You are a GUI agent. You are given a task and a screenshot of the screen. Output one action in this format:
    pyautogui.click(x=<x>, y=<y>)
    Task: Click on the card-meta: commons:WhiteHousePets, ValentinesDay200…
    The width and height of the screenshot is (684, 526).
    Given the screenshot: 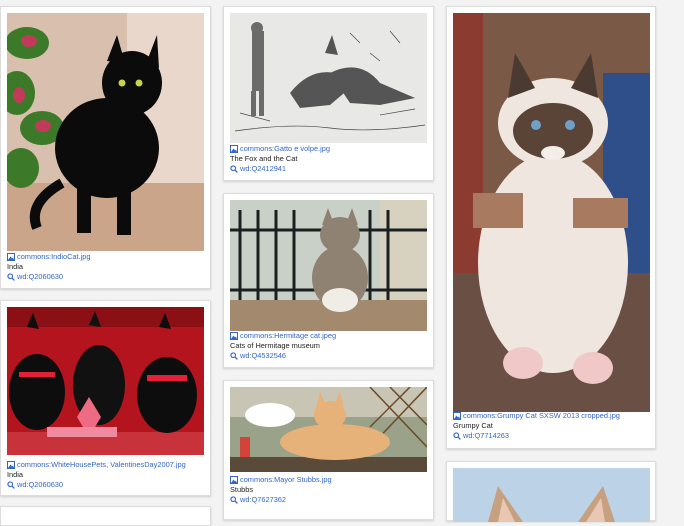 What is the action you would take?
    pyautogui.click(x=96, y=475)
    